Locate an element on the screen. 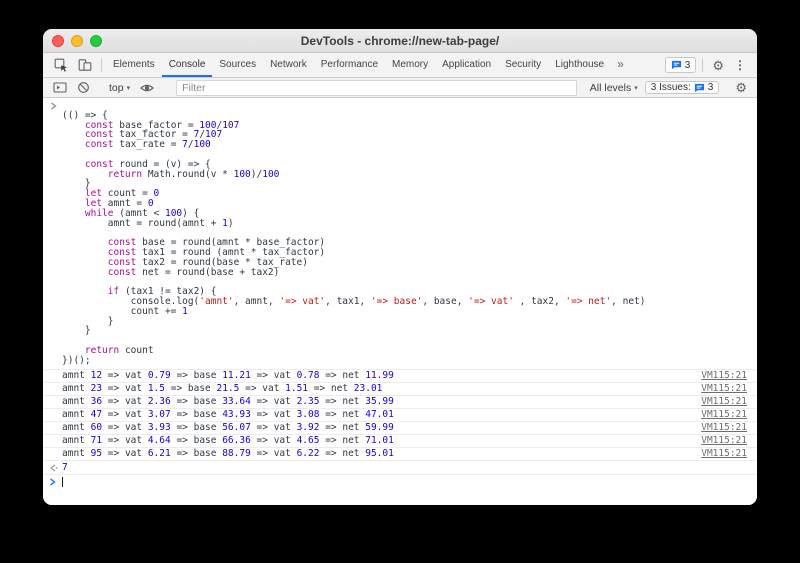  devtools-menu-button: ⋮ is located at coordinates (740, 65).